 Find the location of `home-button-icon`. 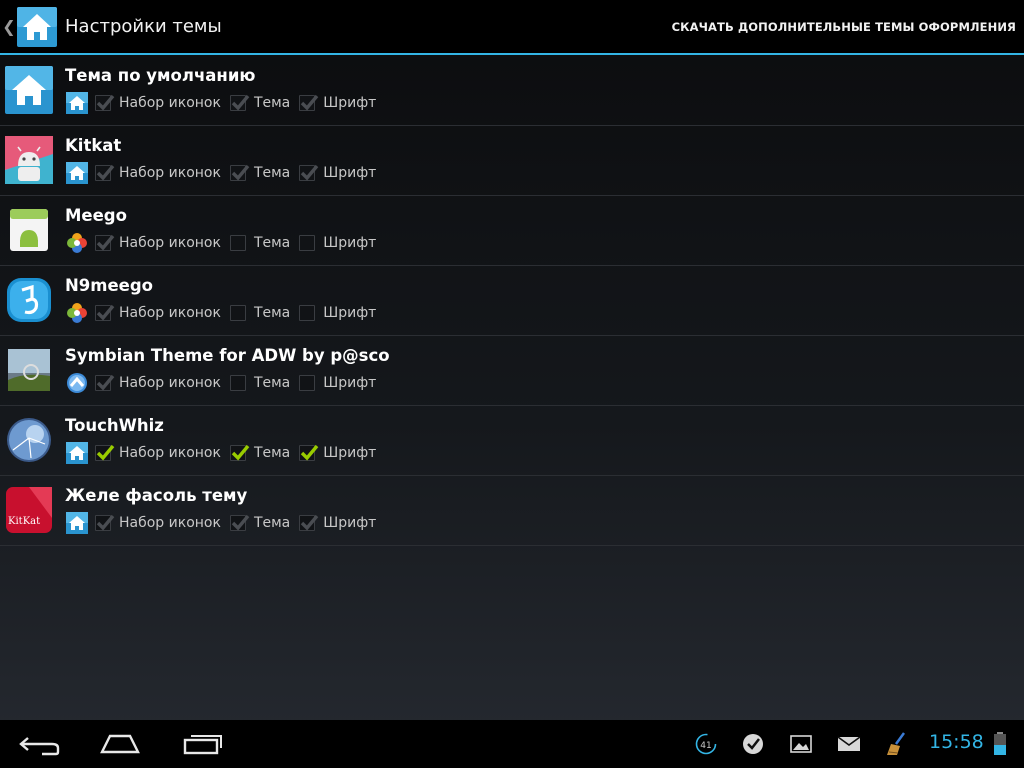

home-button-icon is located at coordinates (120, 744).